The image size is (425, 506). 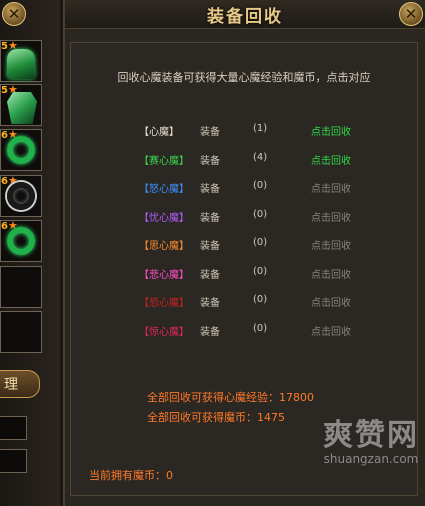 What do you see at coordinates (371, 459) in the screenshot?
I see `watermark-sub: shuangzan.com` at bounding box center [371, 459].